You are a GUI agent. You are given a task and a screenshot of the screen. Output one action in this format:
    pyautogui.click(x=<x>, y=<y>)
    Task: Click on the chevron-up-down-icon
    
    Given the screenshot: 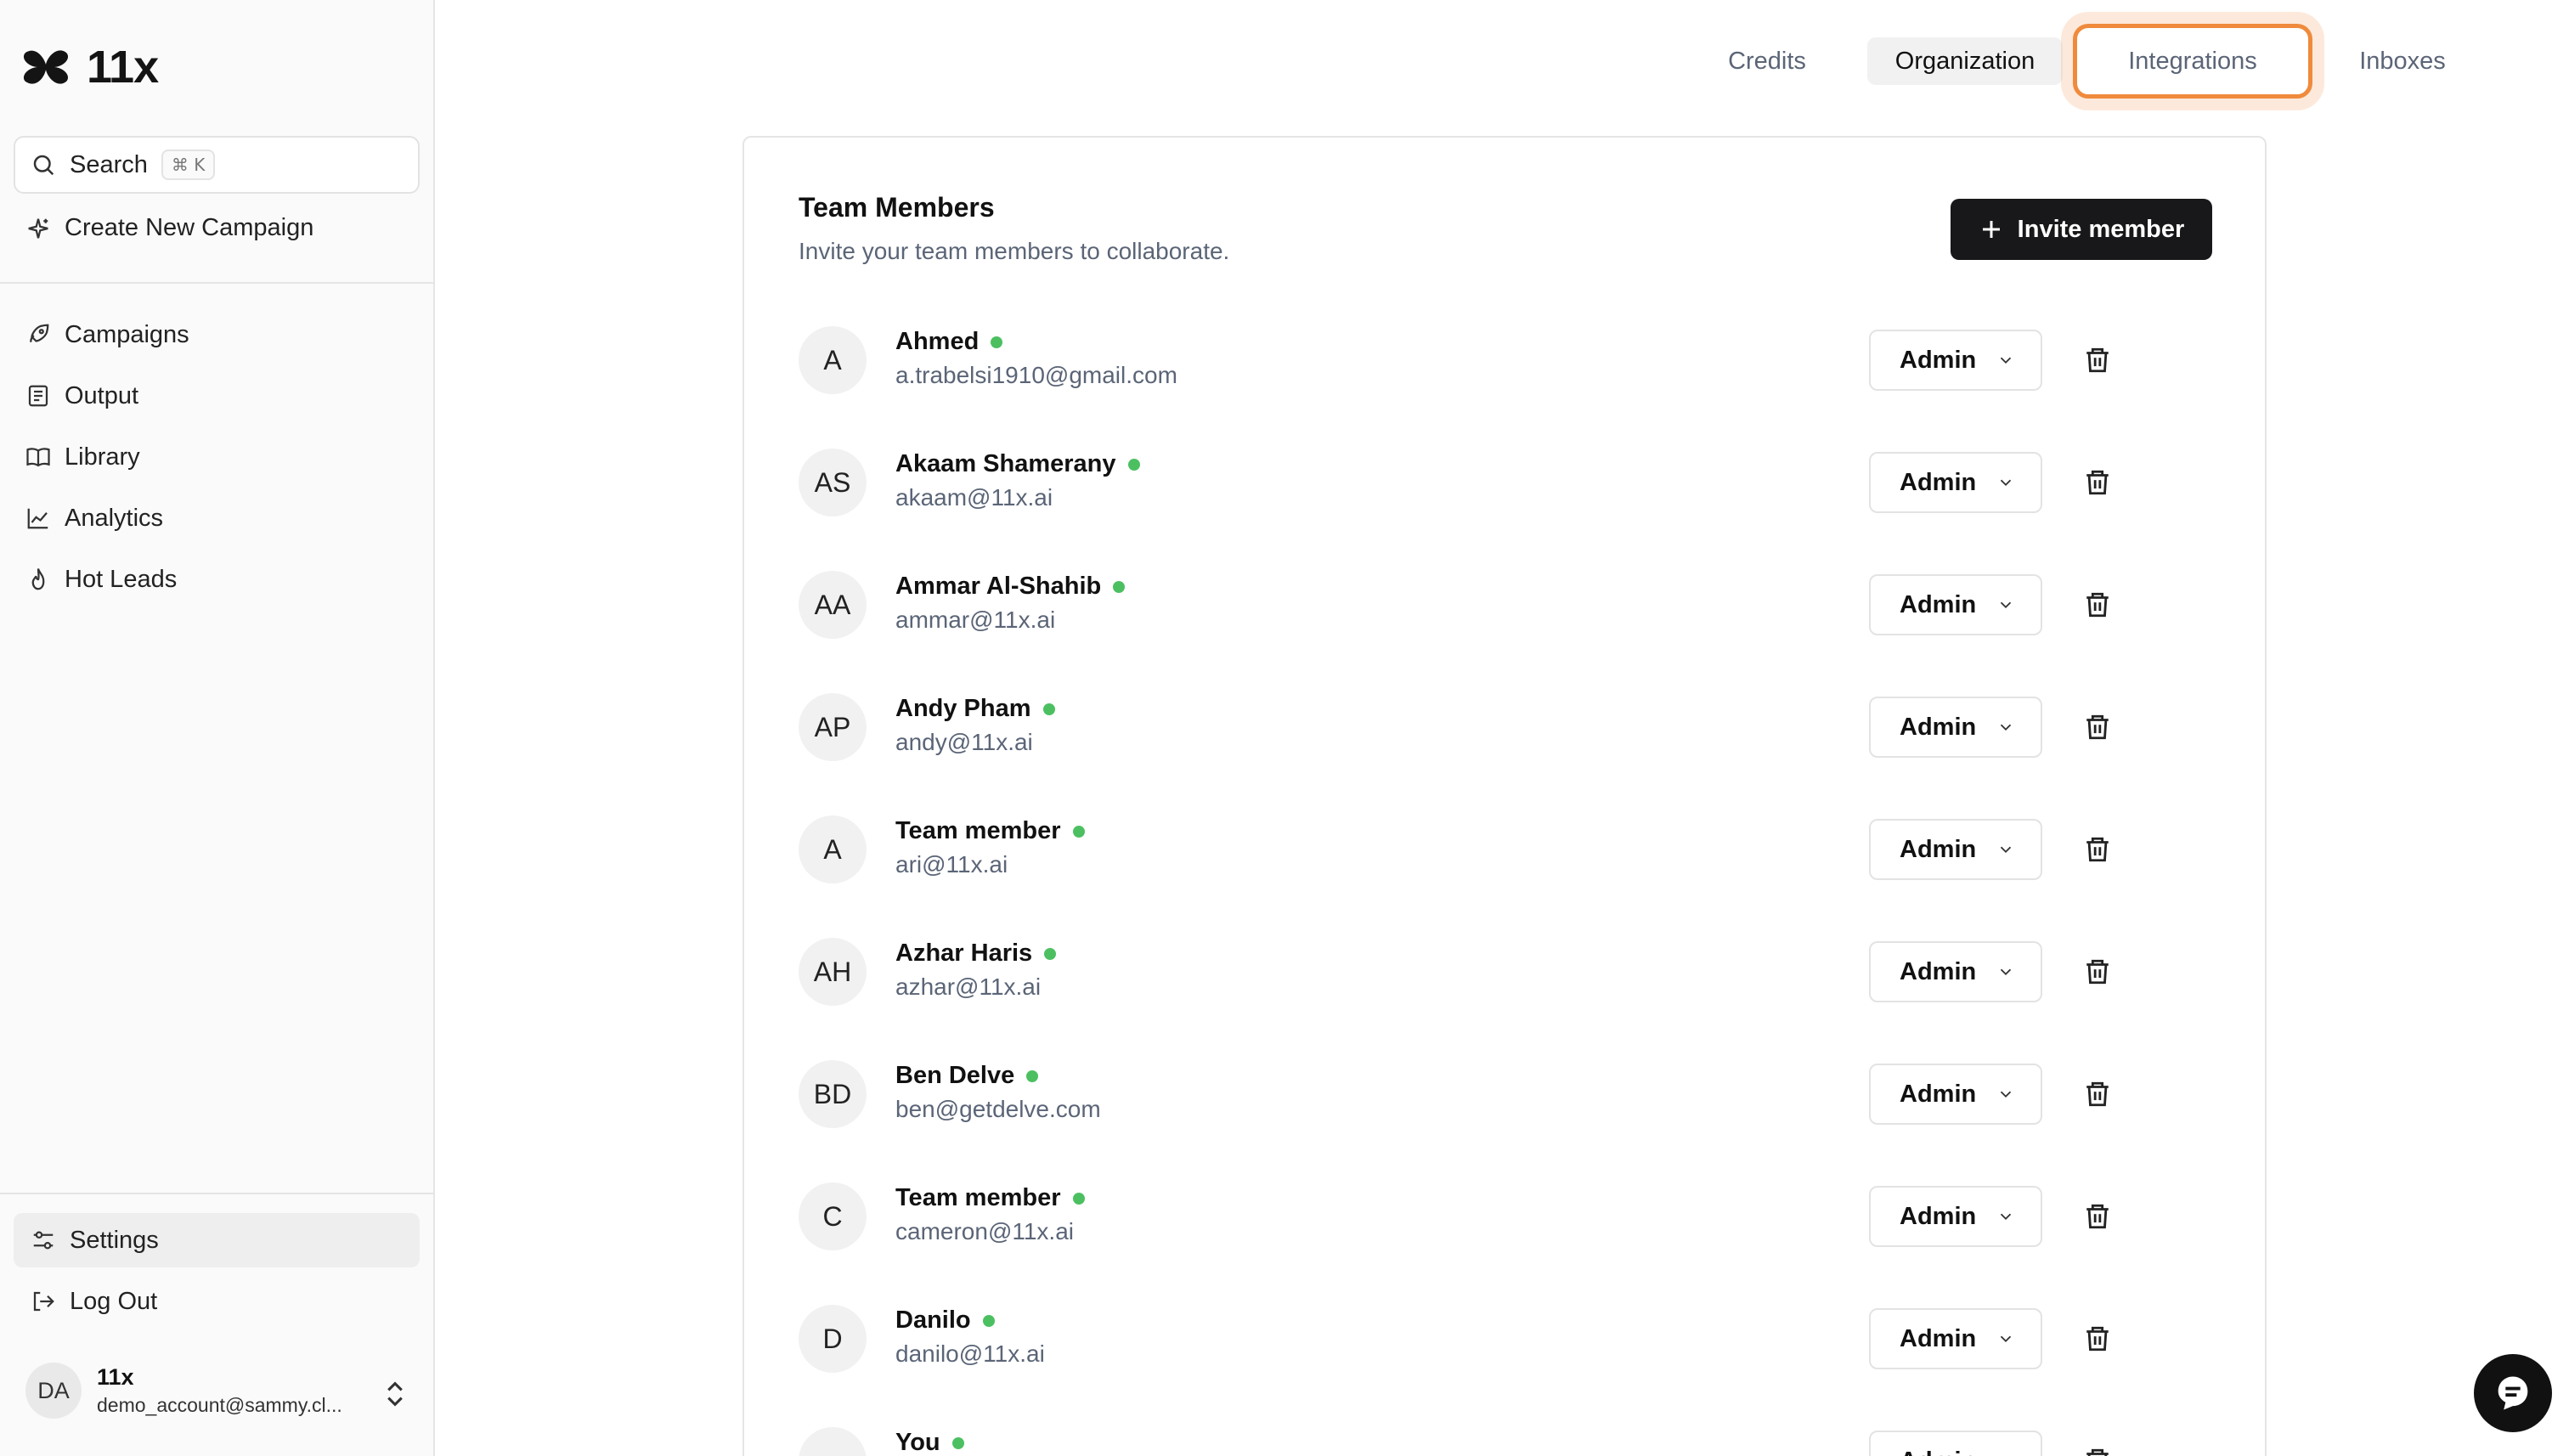 What is the action you would take?
    pyautogui.click(x=395, y=1394)
    